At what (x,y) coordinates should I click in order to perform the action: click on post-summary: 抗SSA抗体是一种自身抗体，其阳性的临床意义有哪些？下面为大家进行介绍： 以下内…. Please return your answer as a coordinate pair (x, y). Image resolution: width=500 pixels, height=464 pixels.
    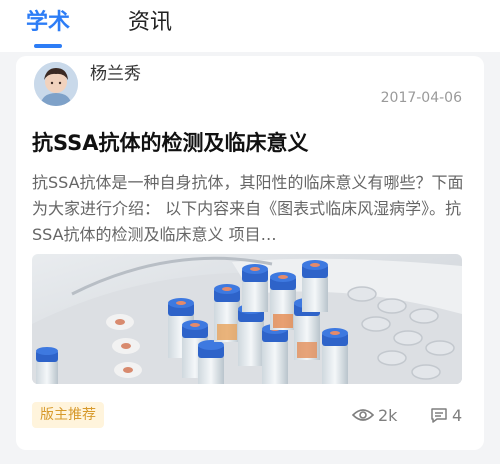
    Looking at the image, I should click on (250, 209).